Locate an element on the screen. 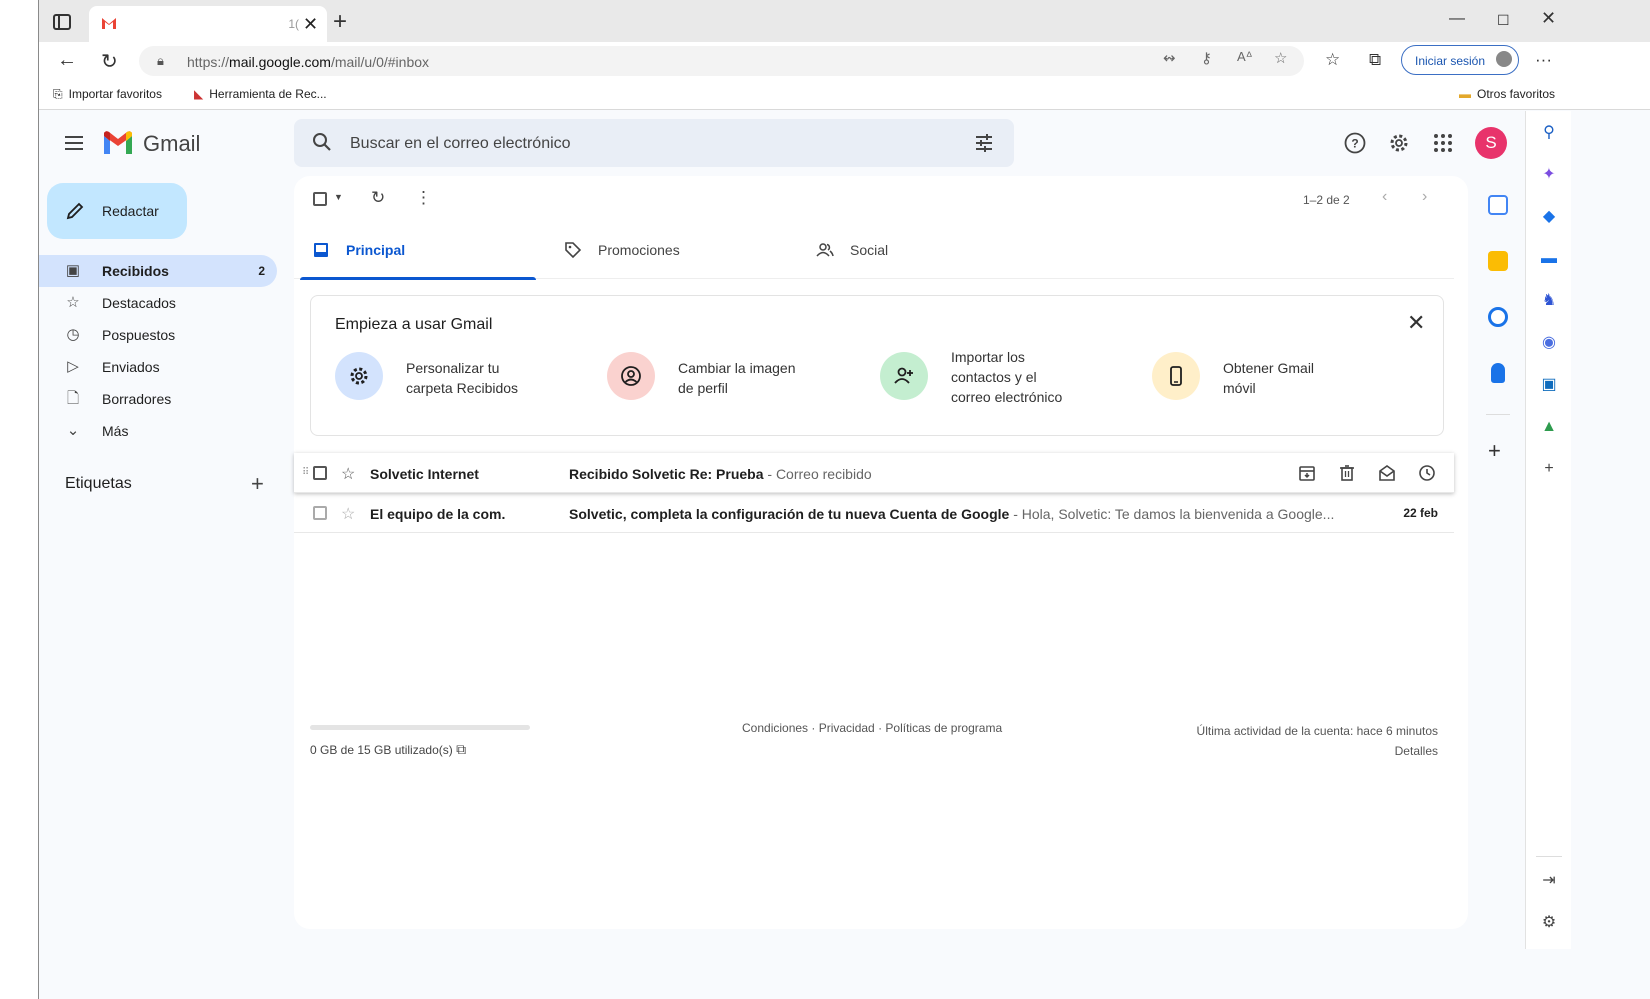 The height and width of the screenshot is (999, 1650). read-aloud-icon: Aᐞ is located at coordinates (1245, 57).